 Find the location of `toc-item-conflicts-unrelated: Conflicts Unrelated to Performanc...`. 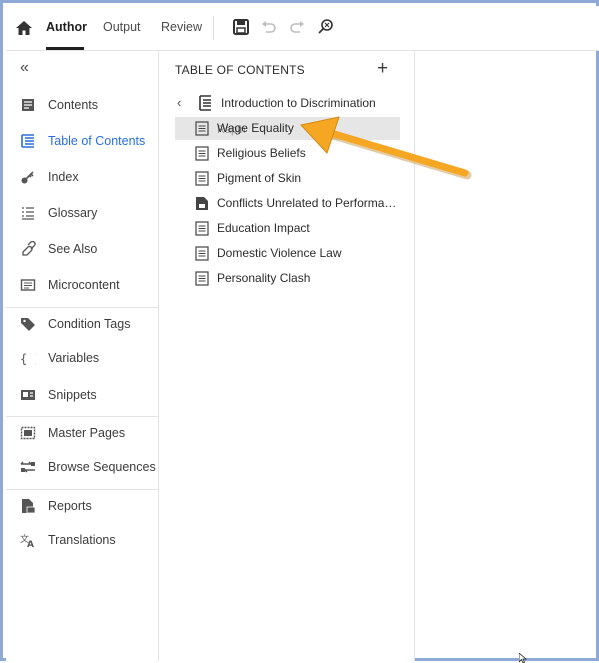

toc-item-conflicts-unrelated: Conflicts Unrelated to Performanc... is located at coordinates (287, 203).